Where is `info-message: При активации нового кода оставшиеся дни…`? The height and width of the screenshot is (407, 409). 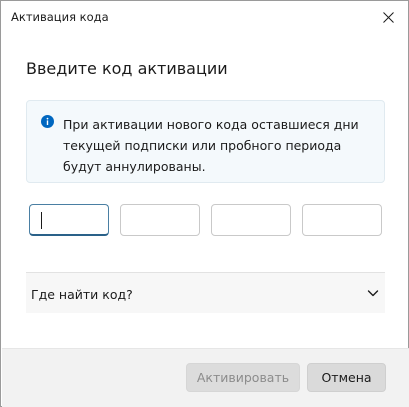 info-message: При активации нового кода оставшиеся дни… is located at coordinates (211, 145).